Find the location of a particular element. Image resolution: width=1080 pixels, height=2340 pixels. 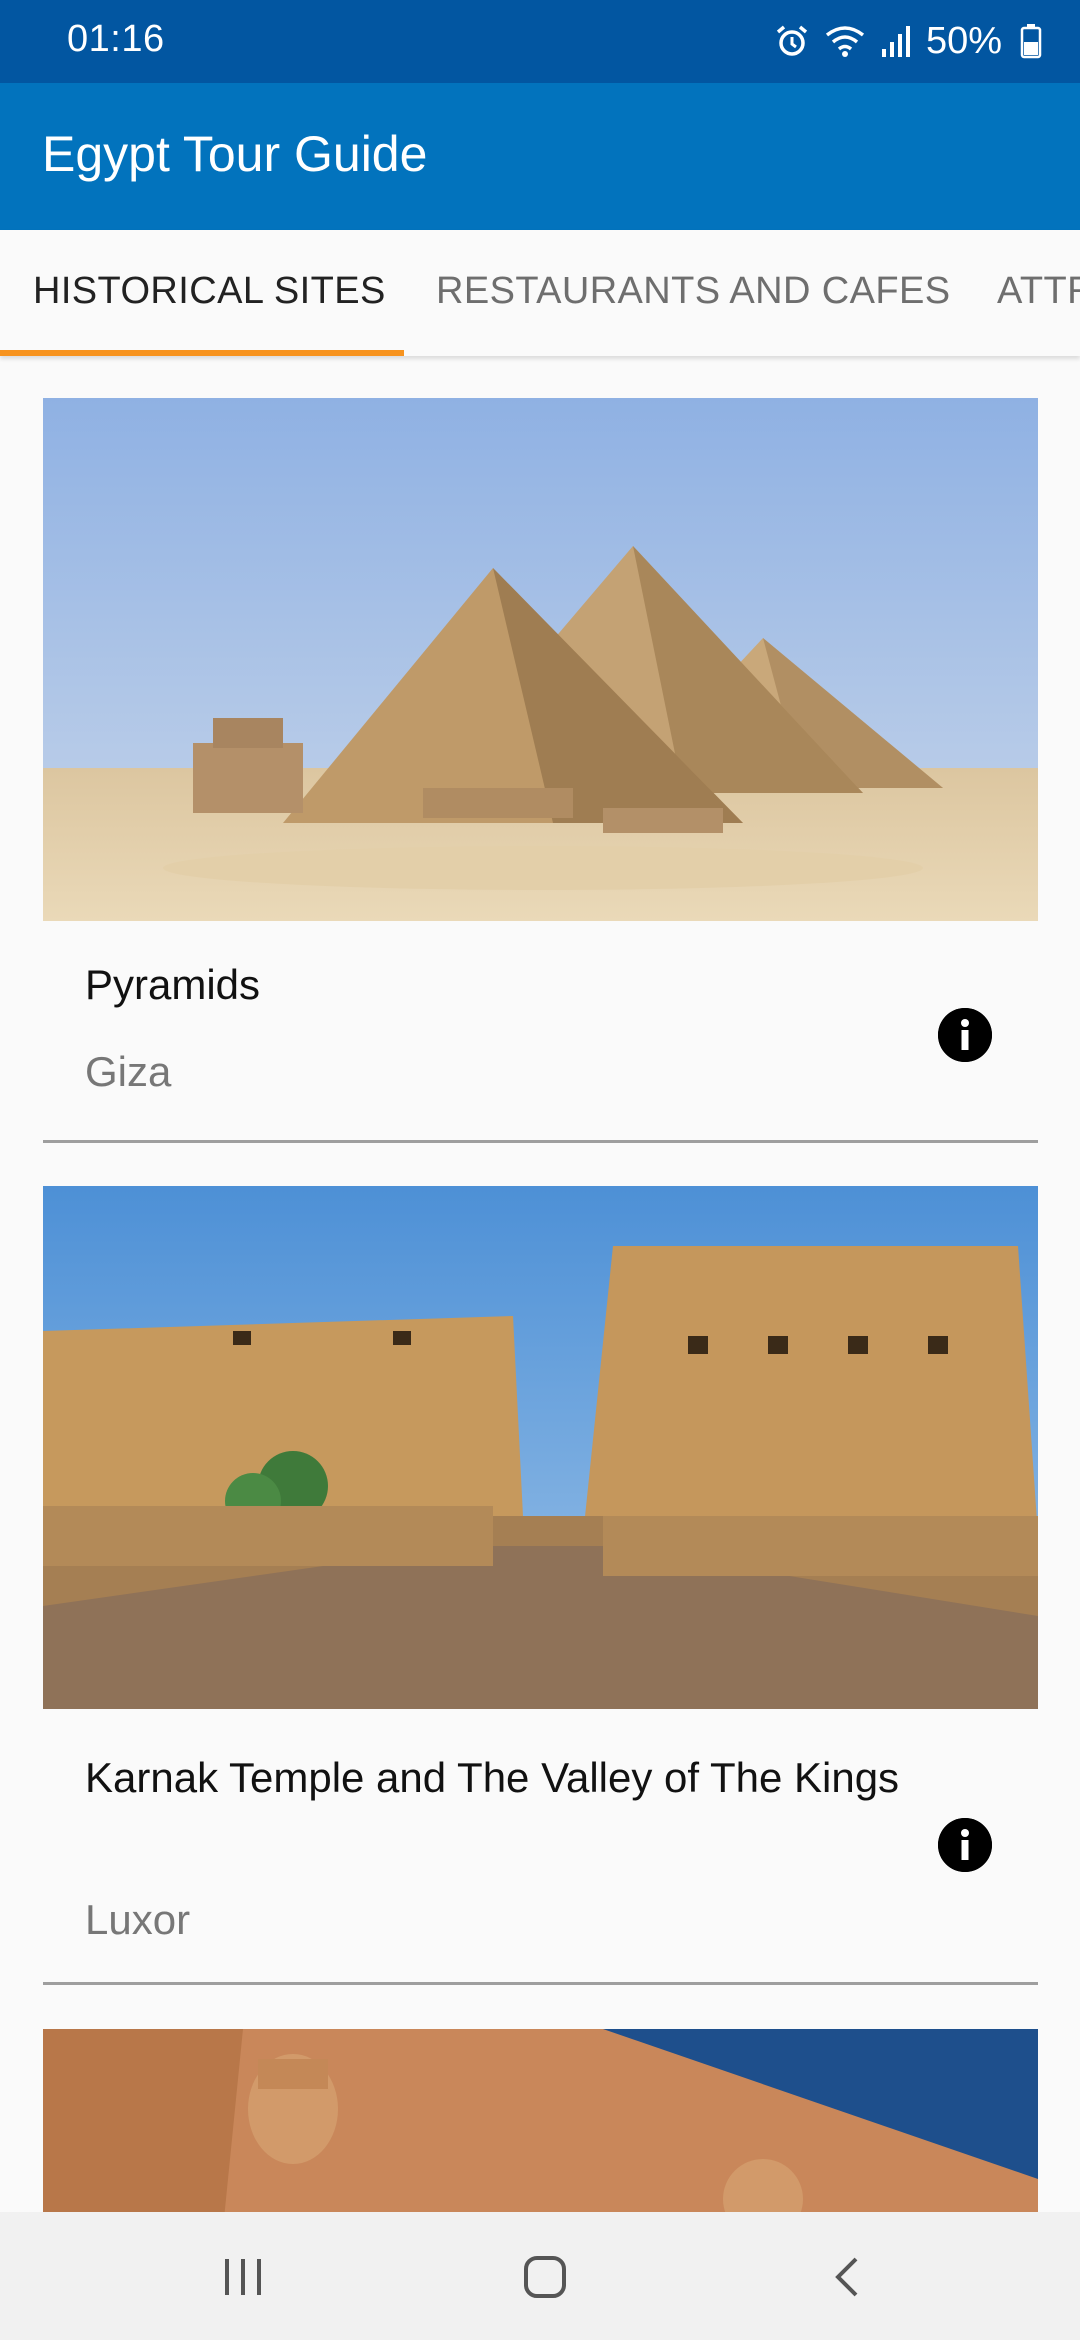

site-card-abu-simbel is located at coordinates (540, 2120).